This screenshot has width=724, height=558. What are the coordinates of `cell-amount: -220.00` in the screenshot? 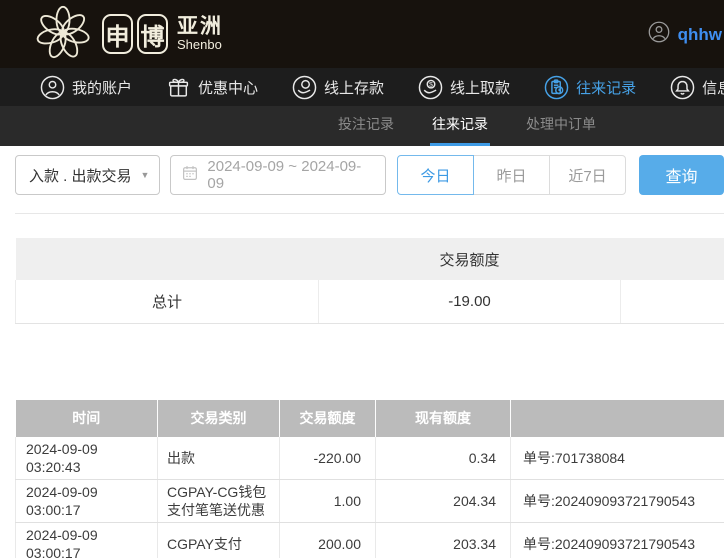 It's located at (327, 458).